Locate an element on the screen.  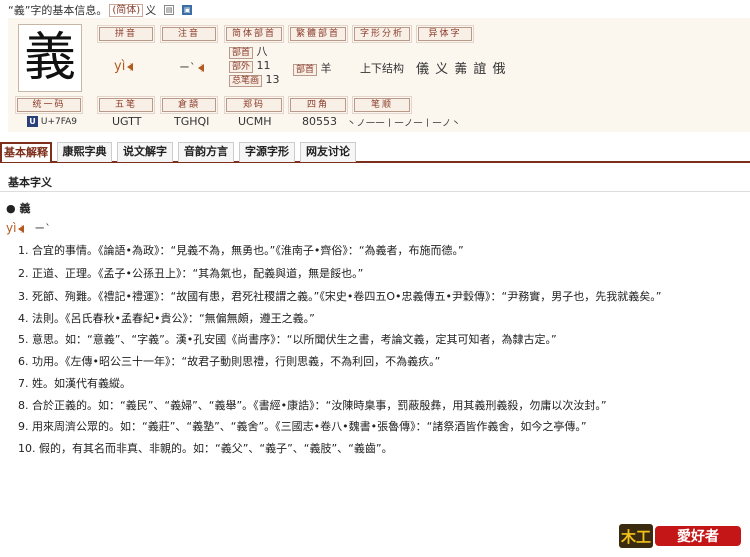
print-icon: ▤ is located at coordinates (169, 10).